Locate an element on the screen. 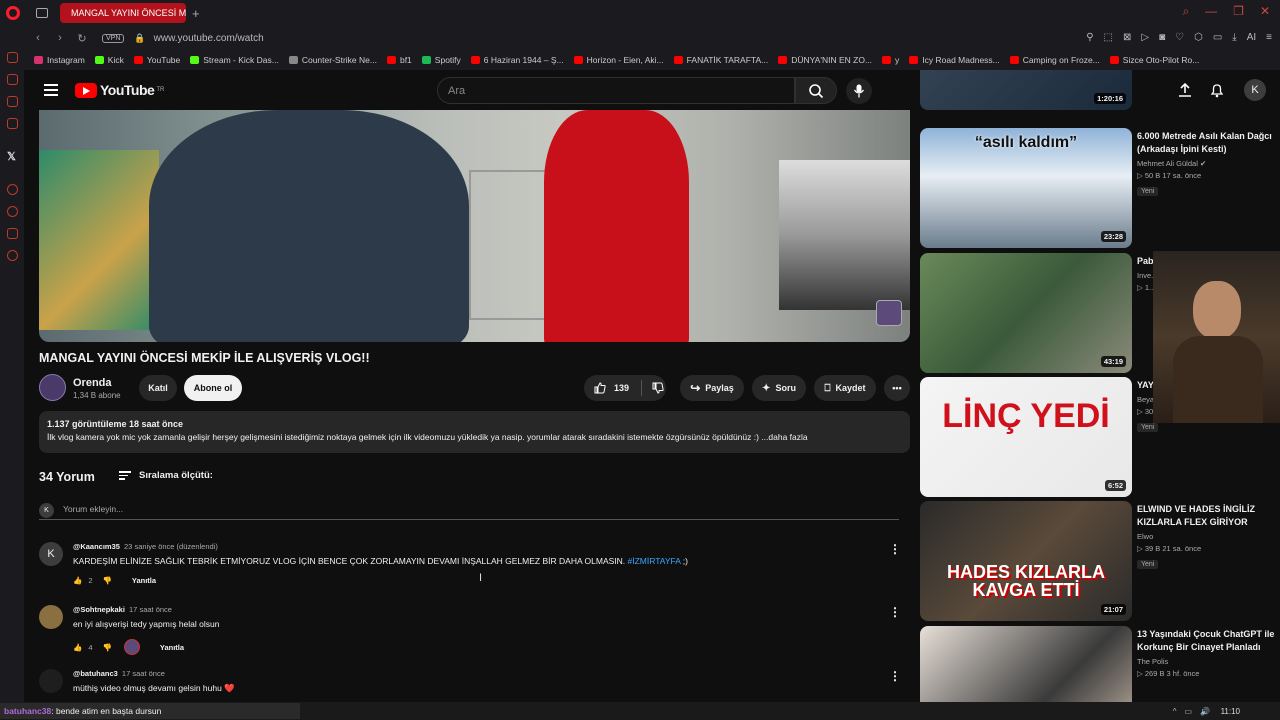 Image resolution: width=1280 pixels, height=720 pixels. maximize-button: ❐ is located at coordinates (1238, 11).